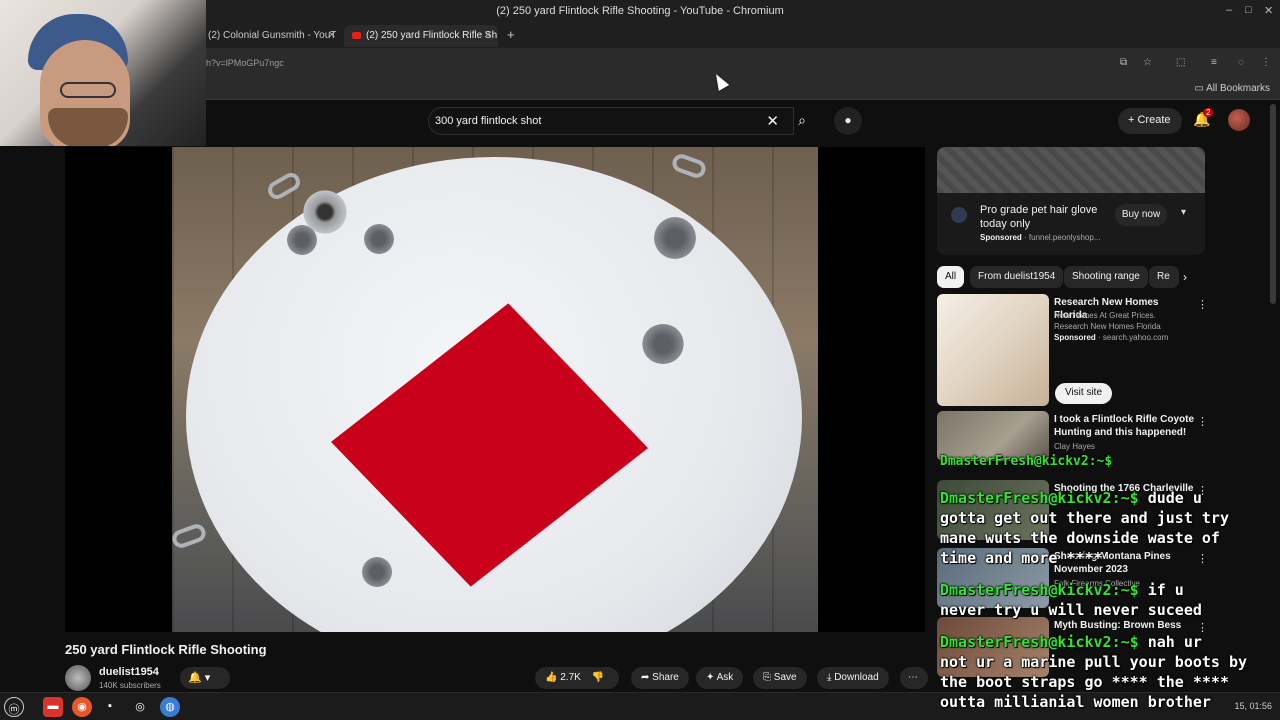 Image resolution: width=1280 pixels, height=720 pixels. I want to click on chat-message: gotta get out there and just try, so click(1084, 518).